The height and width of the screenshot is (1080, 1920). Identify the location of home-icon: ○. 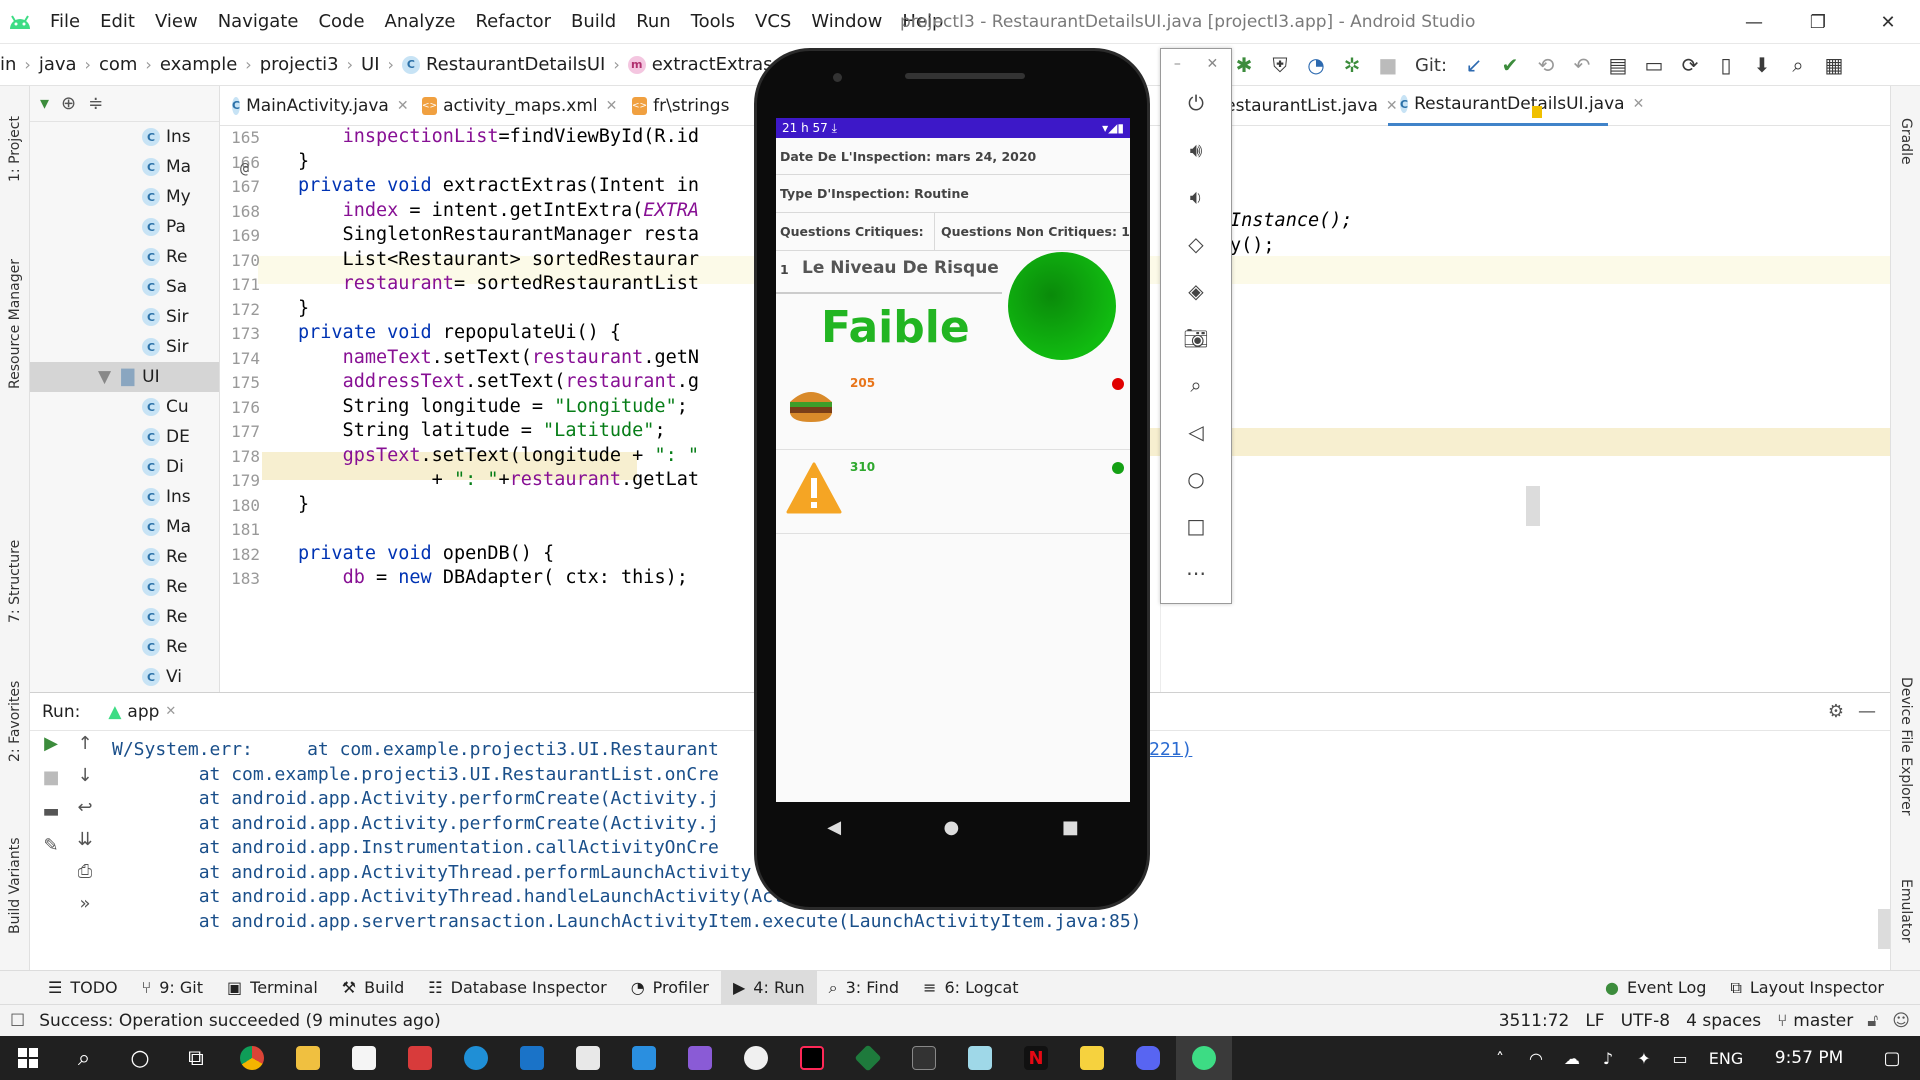
(1196, 478).